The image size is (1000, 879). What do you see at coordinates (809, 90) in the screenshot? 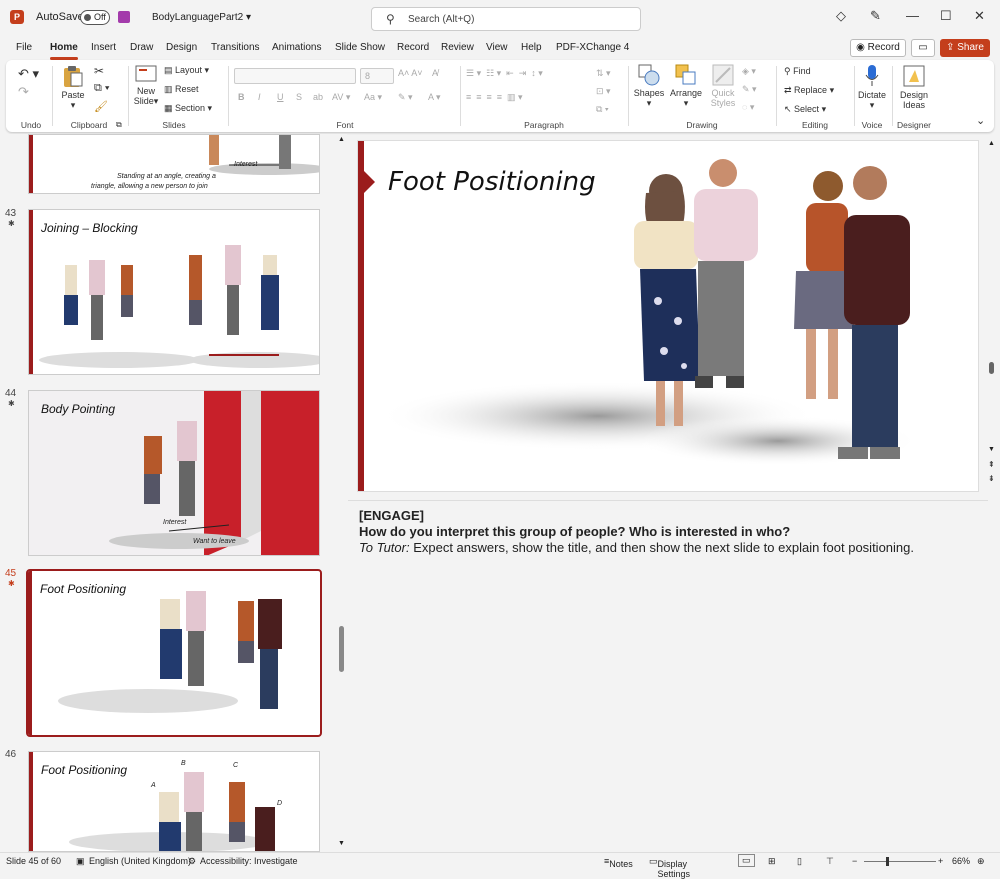
I see `replace-button: ⇄ Replace ▾` at bounding box center [809, 90].